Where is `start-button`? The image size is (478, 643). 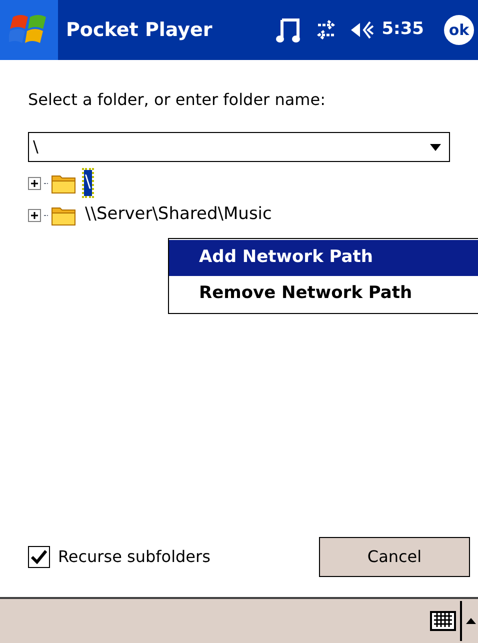
start-button is located at coordinates (29, 30).